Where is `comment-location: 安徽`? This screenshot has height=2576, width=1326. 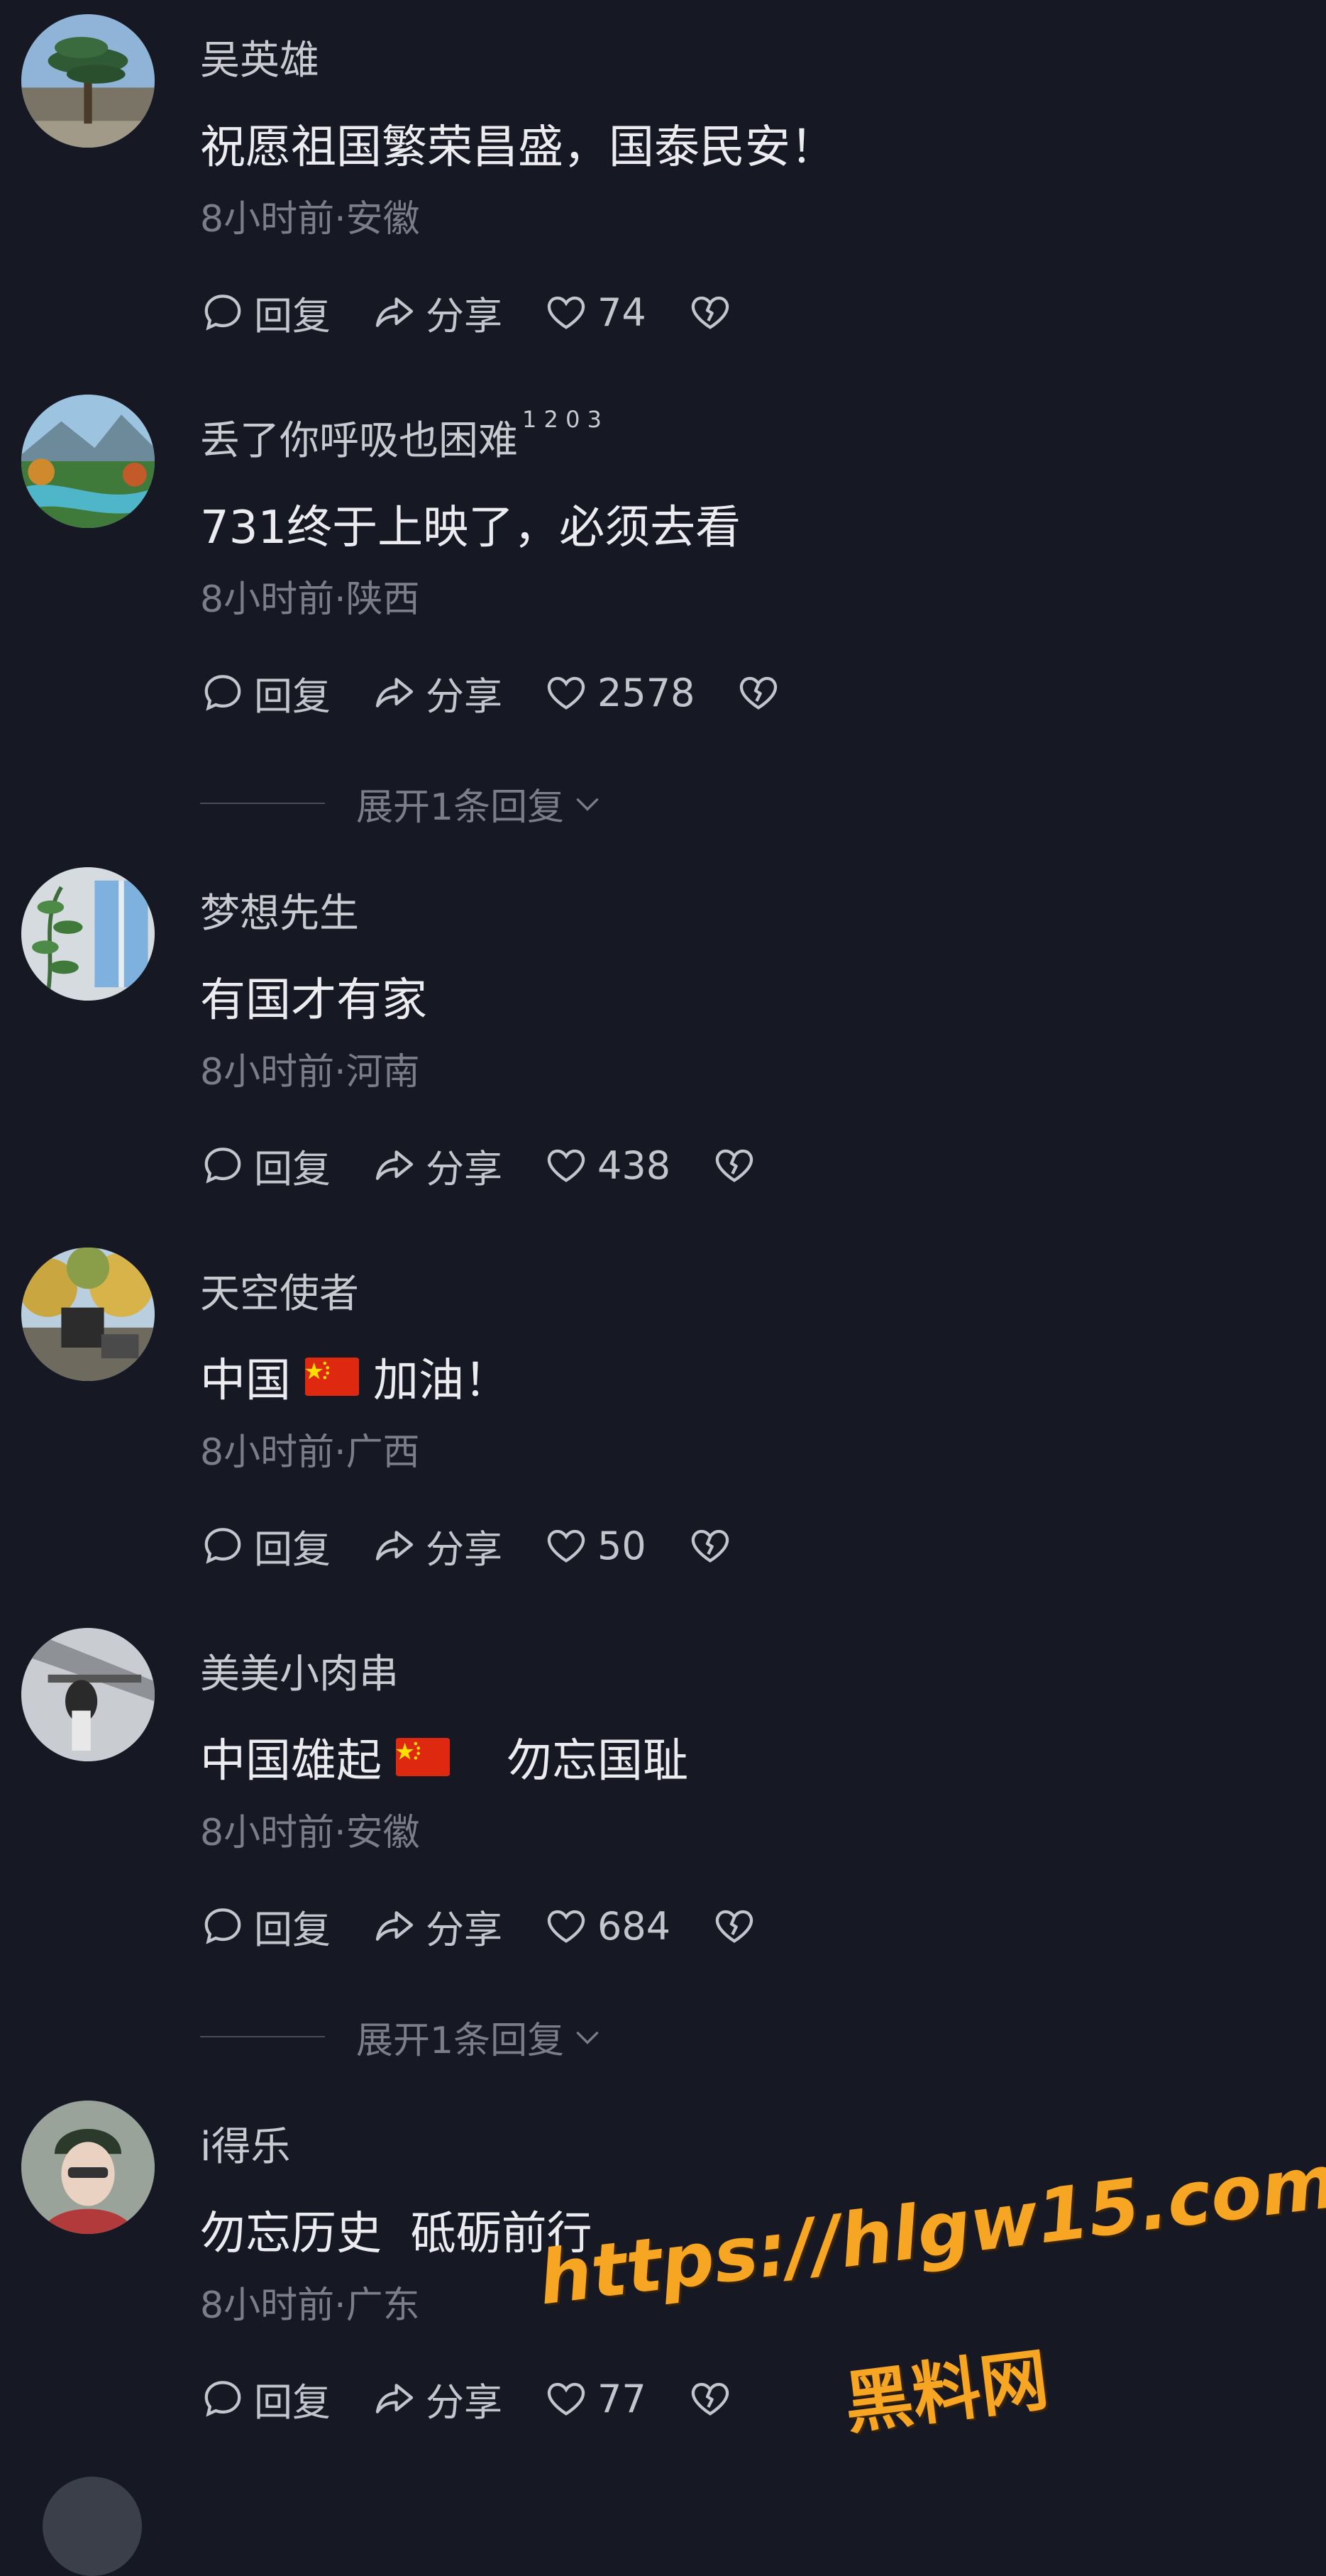
comment-location: 安徽 is located at coordinates (383, 1833).